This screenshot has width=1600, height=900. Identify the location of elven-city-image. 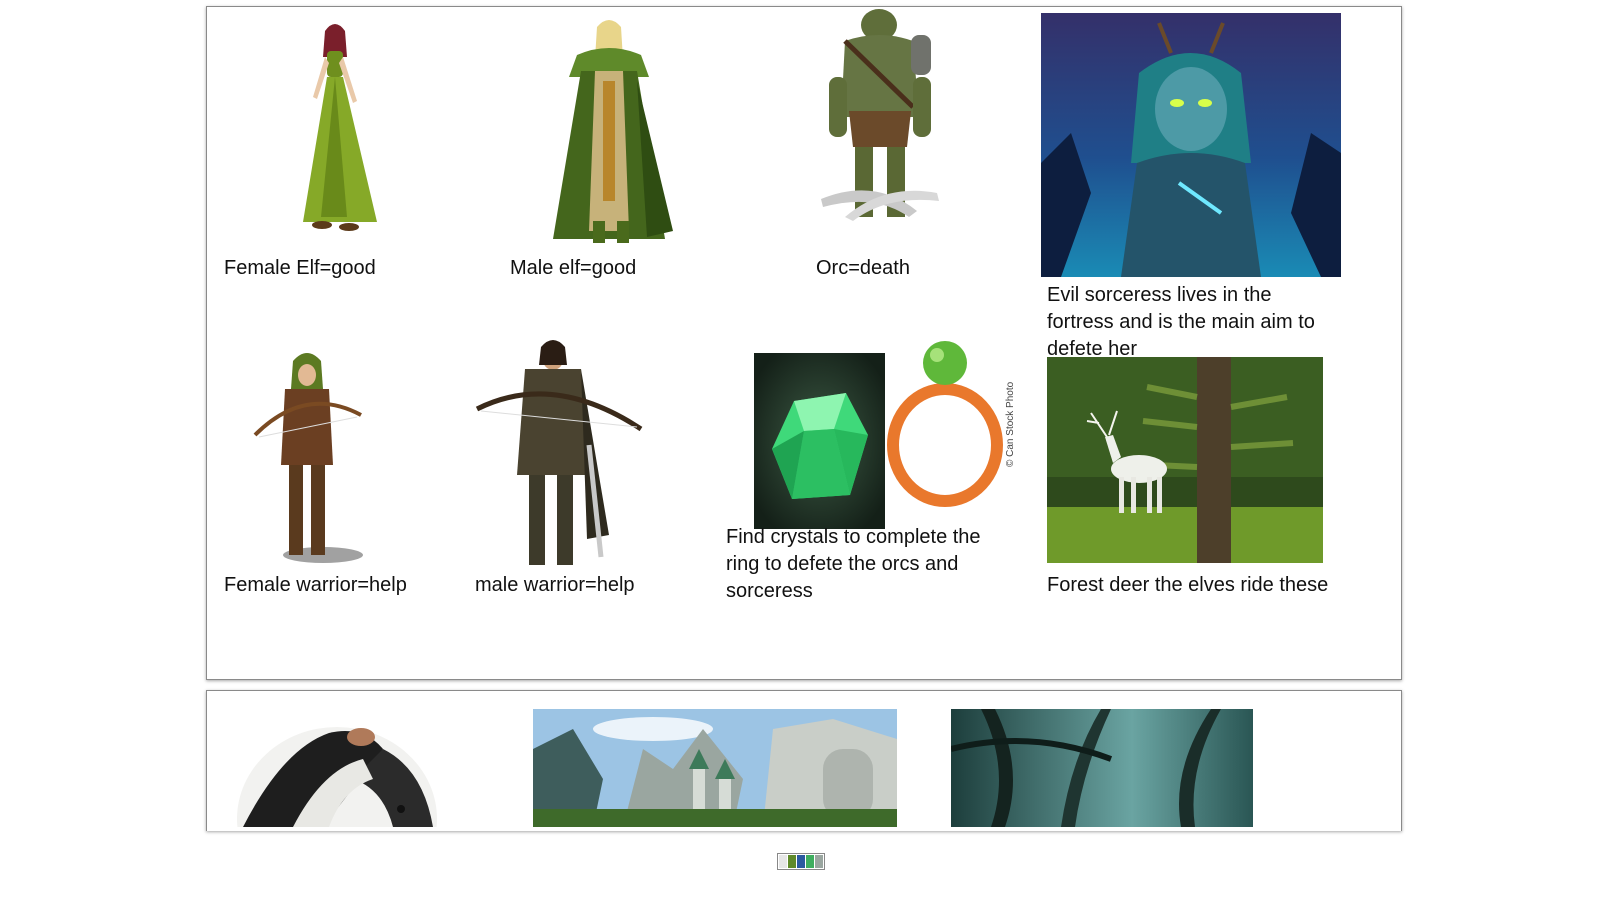
(715, 768).